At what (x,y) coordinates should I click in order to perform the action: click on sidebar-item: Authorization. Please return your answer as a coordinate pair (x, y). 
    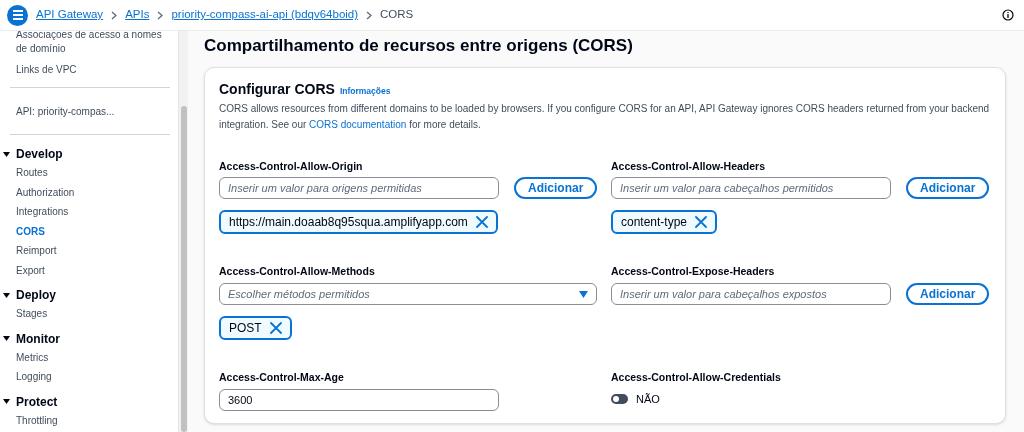
    Looking at the image, I should click on (93, 192).